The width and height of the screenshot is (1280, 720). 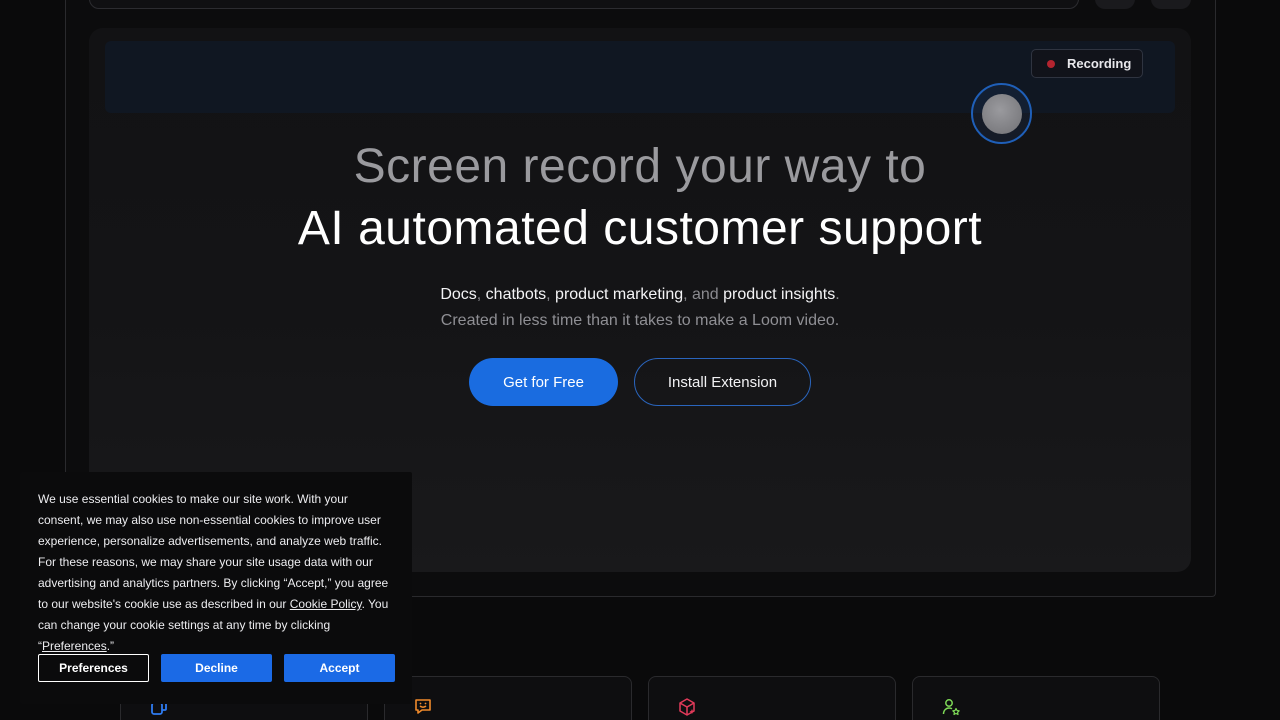 What do you see at coordinates (619, 294) in the screenshot?
I see `subline-product-marketing: product marketing` at bounding box center [619, 294].